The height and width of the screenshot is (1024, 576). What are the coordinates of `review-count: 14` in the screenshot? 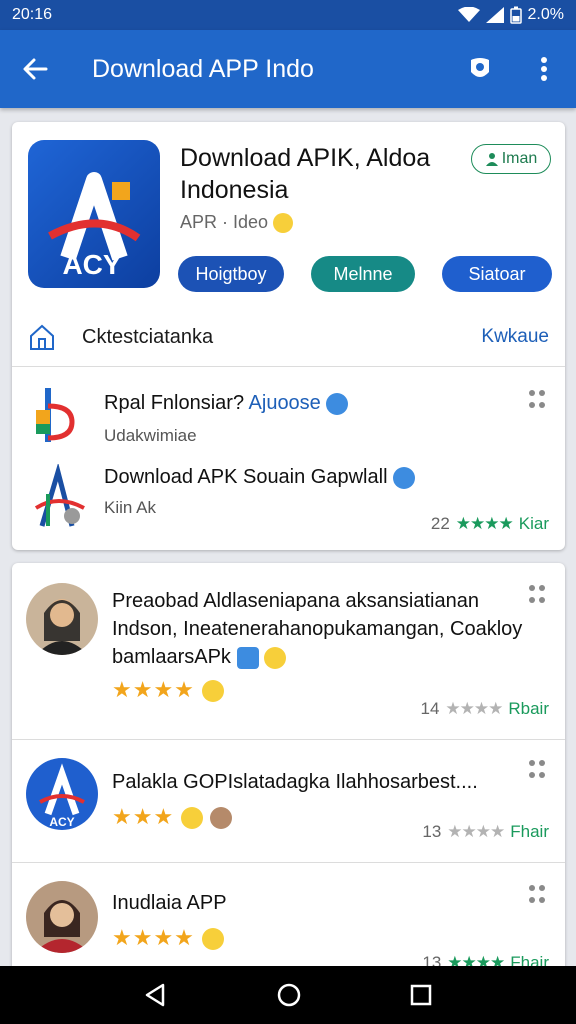 It's located at (430, 708).